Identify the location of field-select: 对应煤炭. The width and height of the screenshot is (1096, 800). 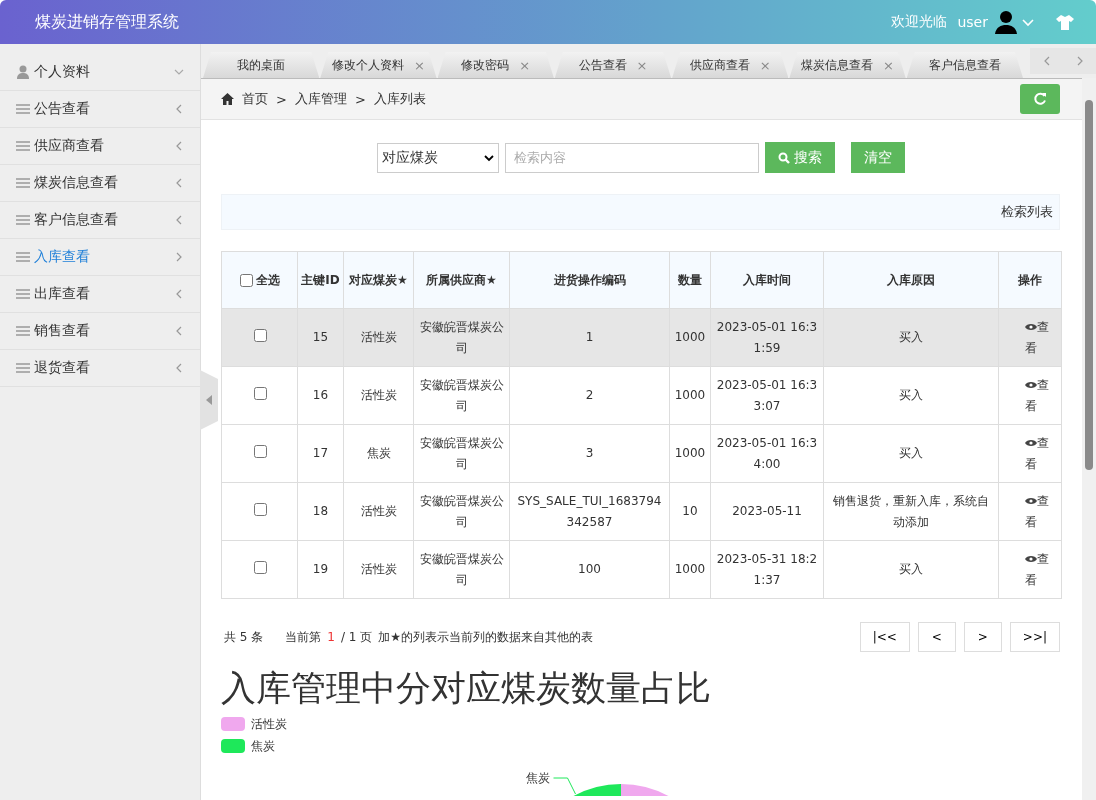
(437, 157).